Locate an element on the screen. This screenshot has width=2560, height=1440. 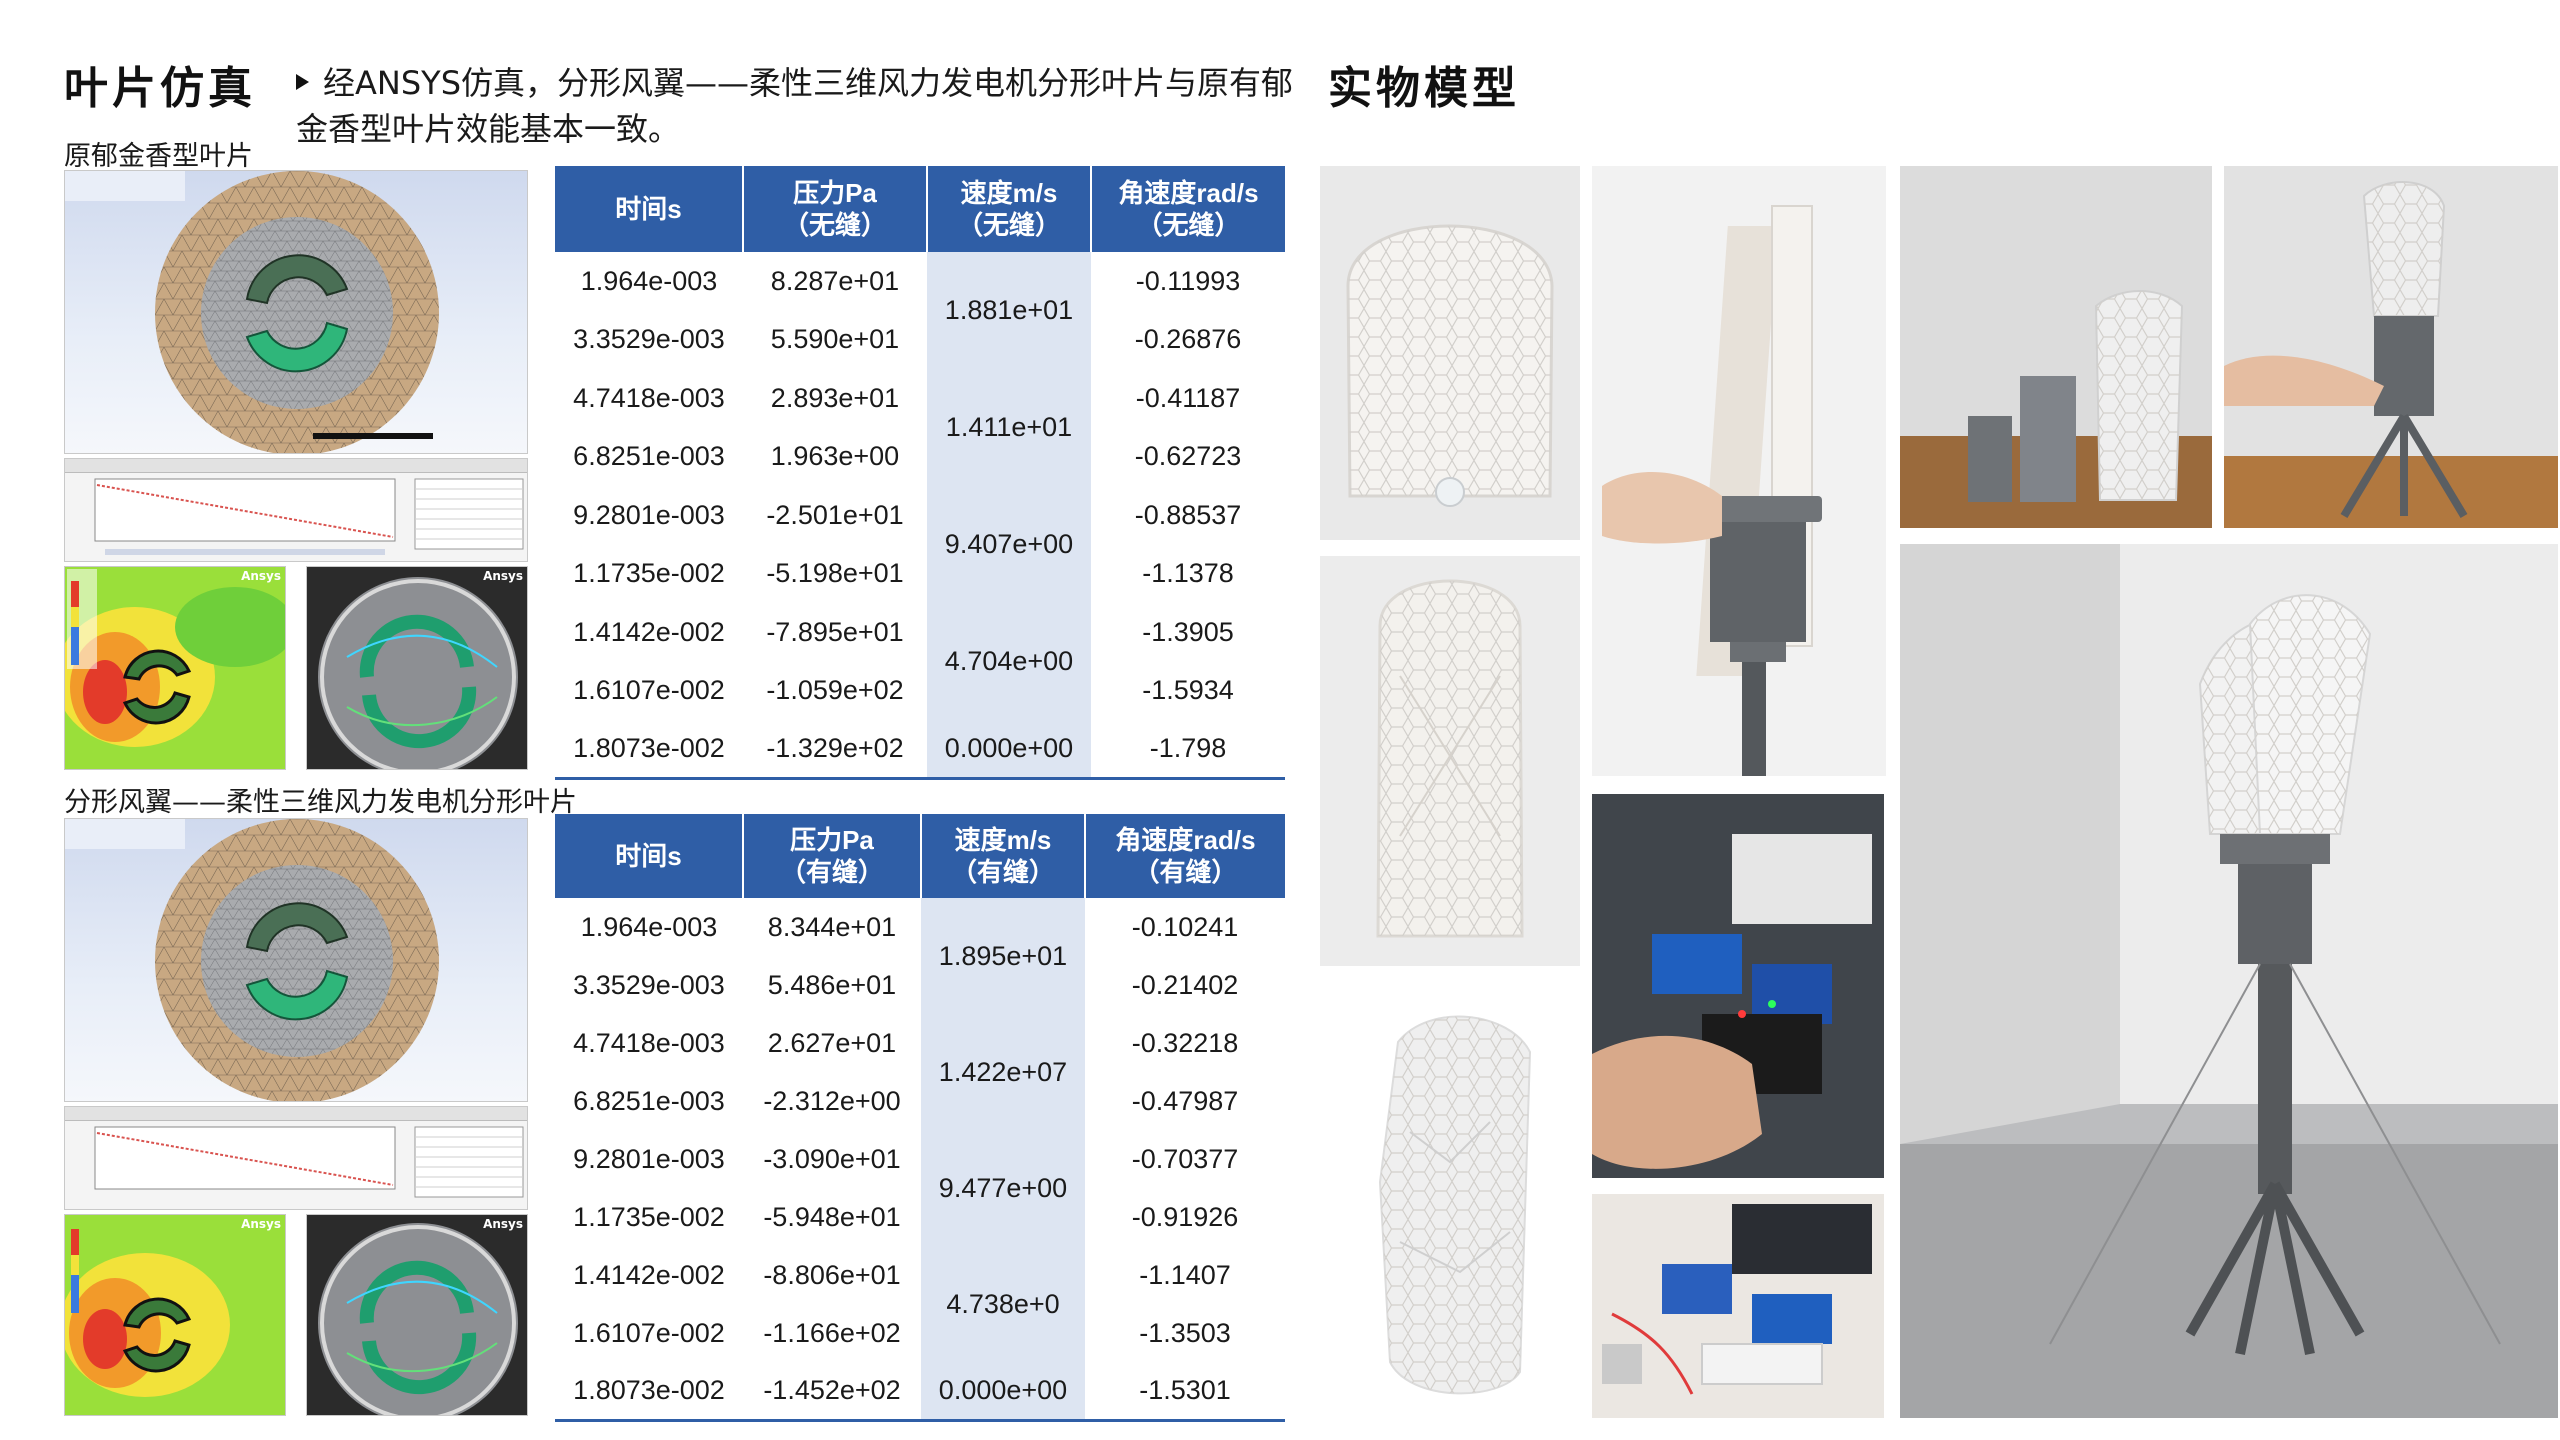
speed-cell: 1.411e+01 is located at coordinates (1009, 427).